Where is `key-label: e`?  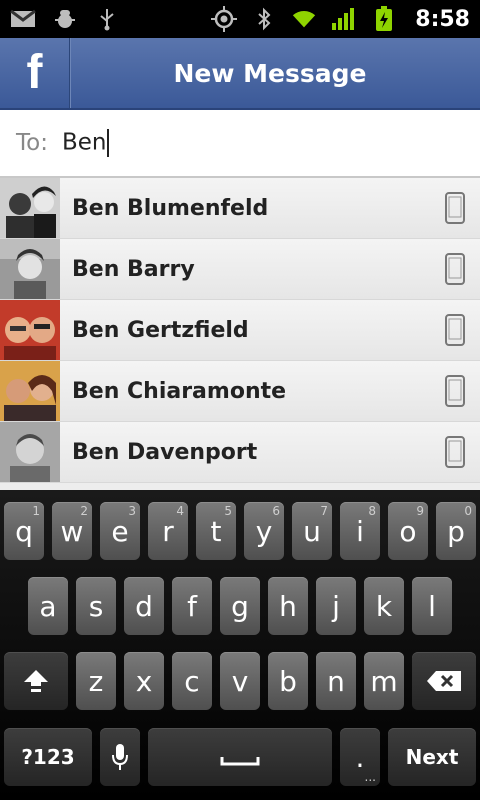
key-label: e is located at coordinates (120, 531).